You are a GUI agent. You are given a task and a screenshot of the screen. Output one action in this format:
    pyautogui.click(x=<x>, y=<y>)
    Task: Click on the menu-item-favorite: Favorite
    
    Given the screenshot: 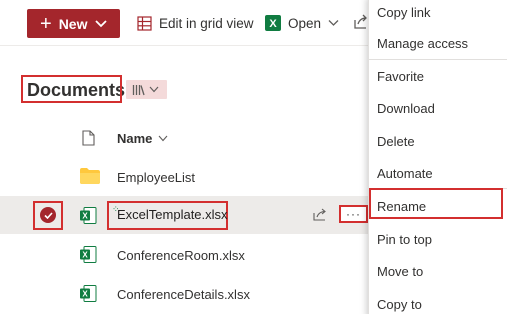 What is the action you would take?
    pyautogui.click(x=438, y=76)
    